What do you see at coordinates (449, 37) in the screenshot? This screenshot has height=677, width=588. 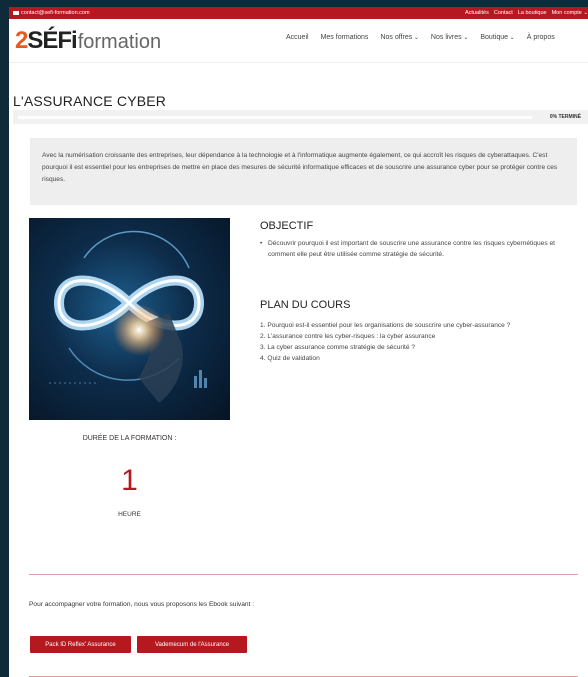 I see `nav-nos-livres: Nos livres` at bounding box center [449, 37].